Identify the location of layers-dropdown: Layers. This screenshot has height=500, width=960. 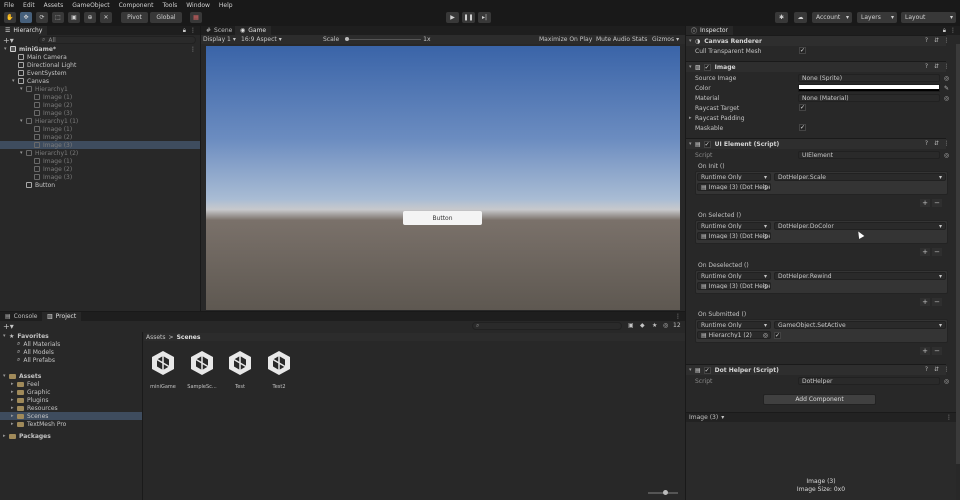
(877, 17).